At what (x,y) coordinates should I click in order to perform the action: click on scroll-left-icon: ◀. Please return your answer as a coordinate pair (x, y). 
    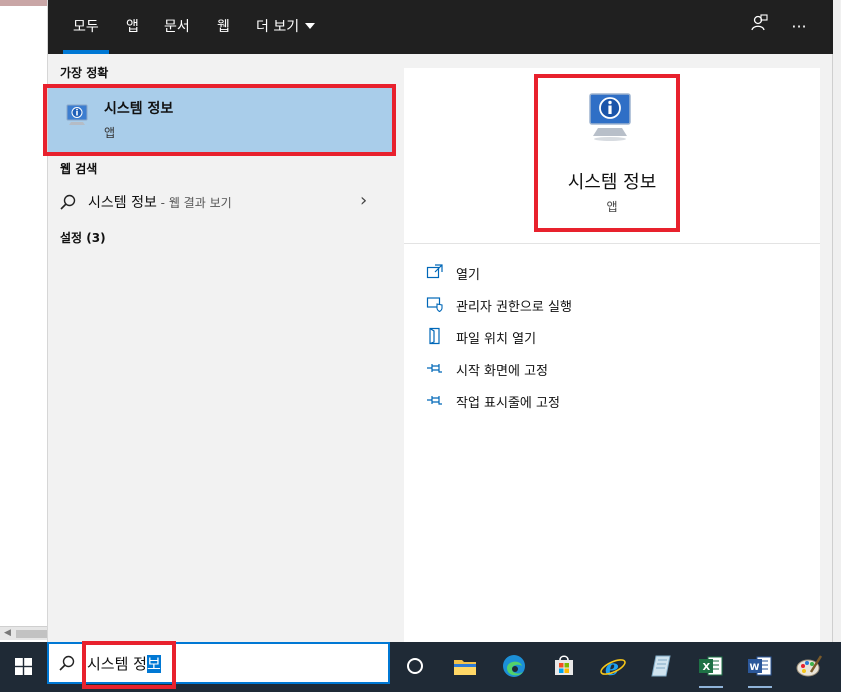
    Looking at the image, I should click on (7, 633).